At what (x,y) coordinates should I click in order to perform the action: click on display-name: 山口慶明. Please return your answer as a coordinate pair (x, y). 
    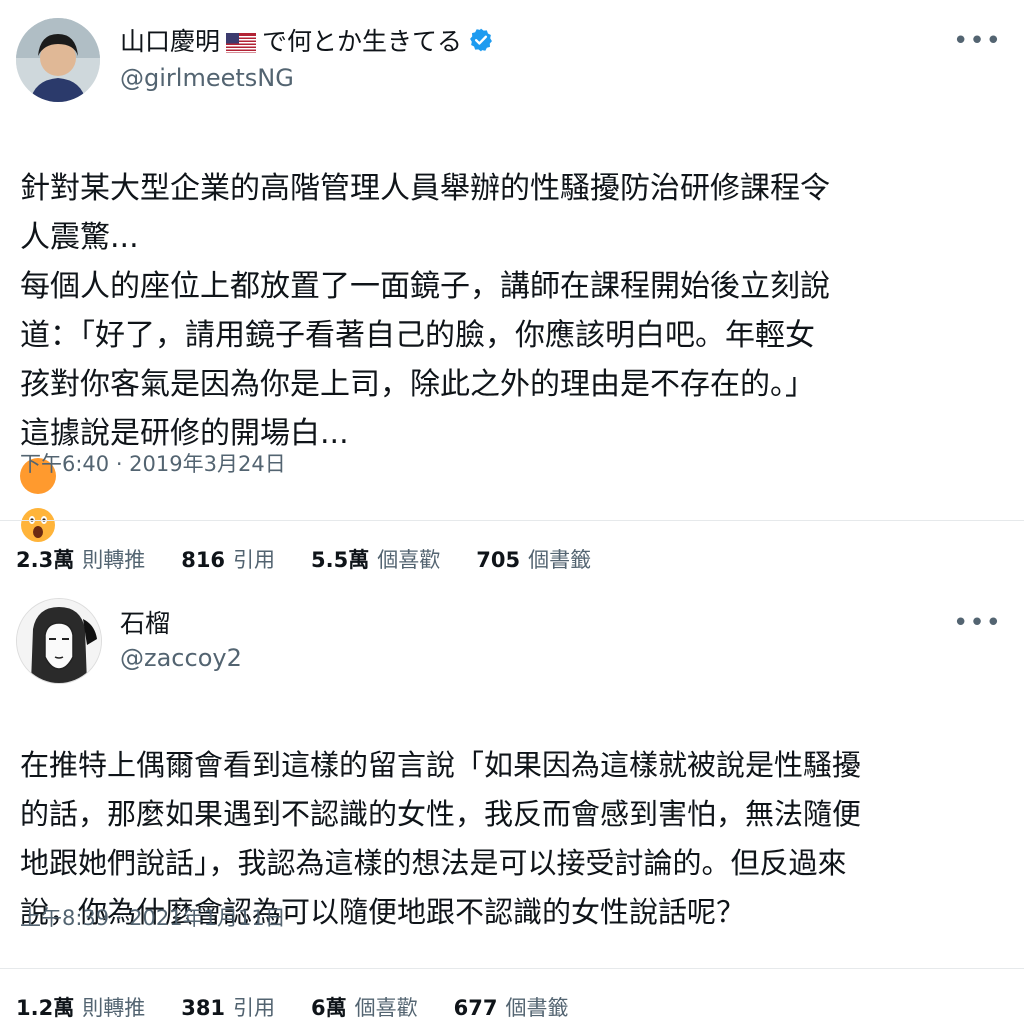
    Looking at the image, I should click on (170, 40).